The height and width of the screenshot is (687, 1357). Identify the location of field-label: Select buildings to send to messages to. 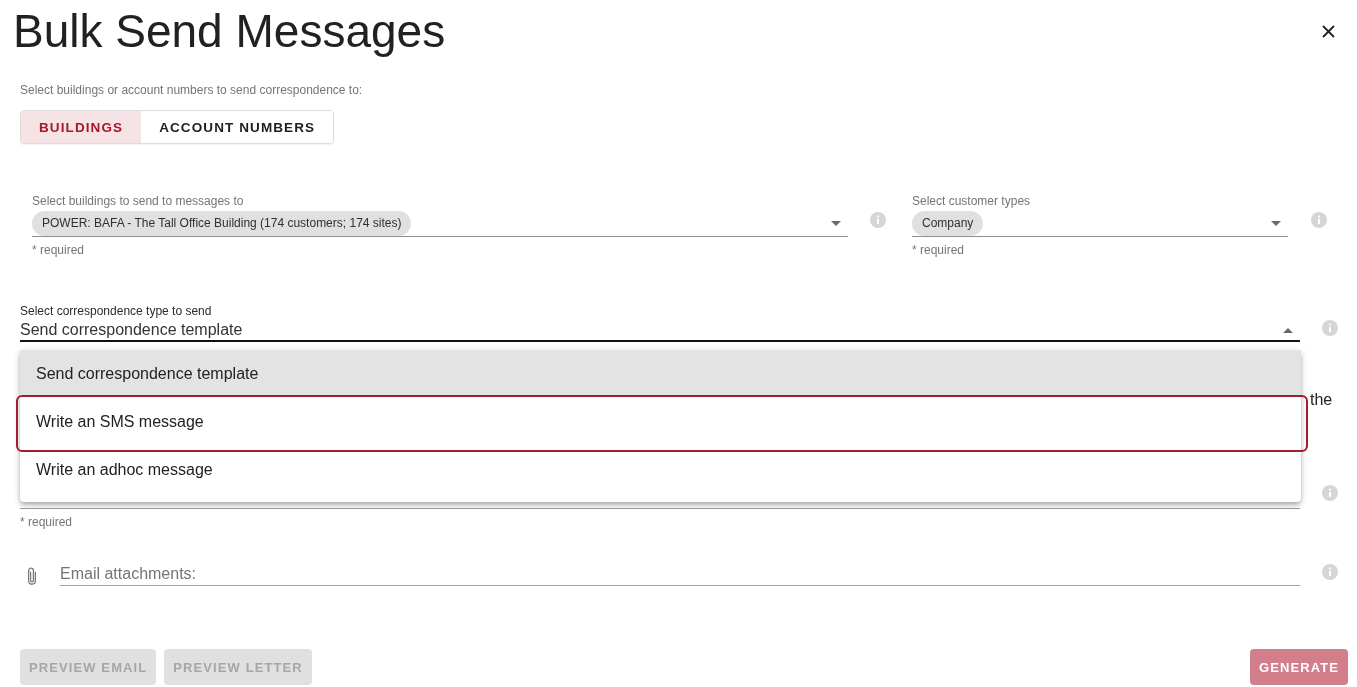
(138, 201).